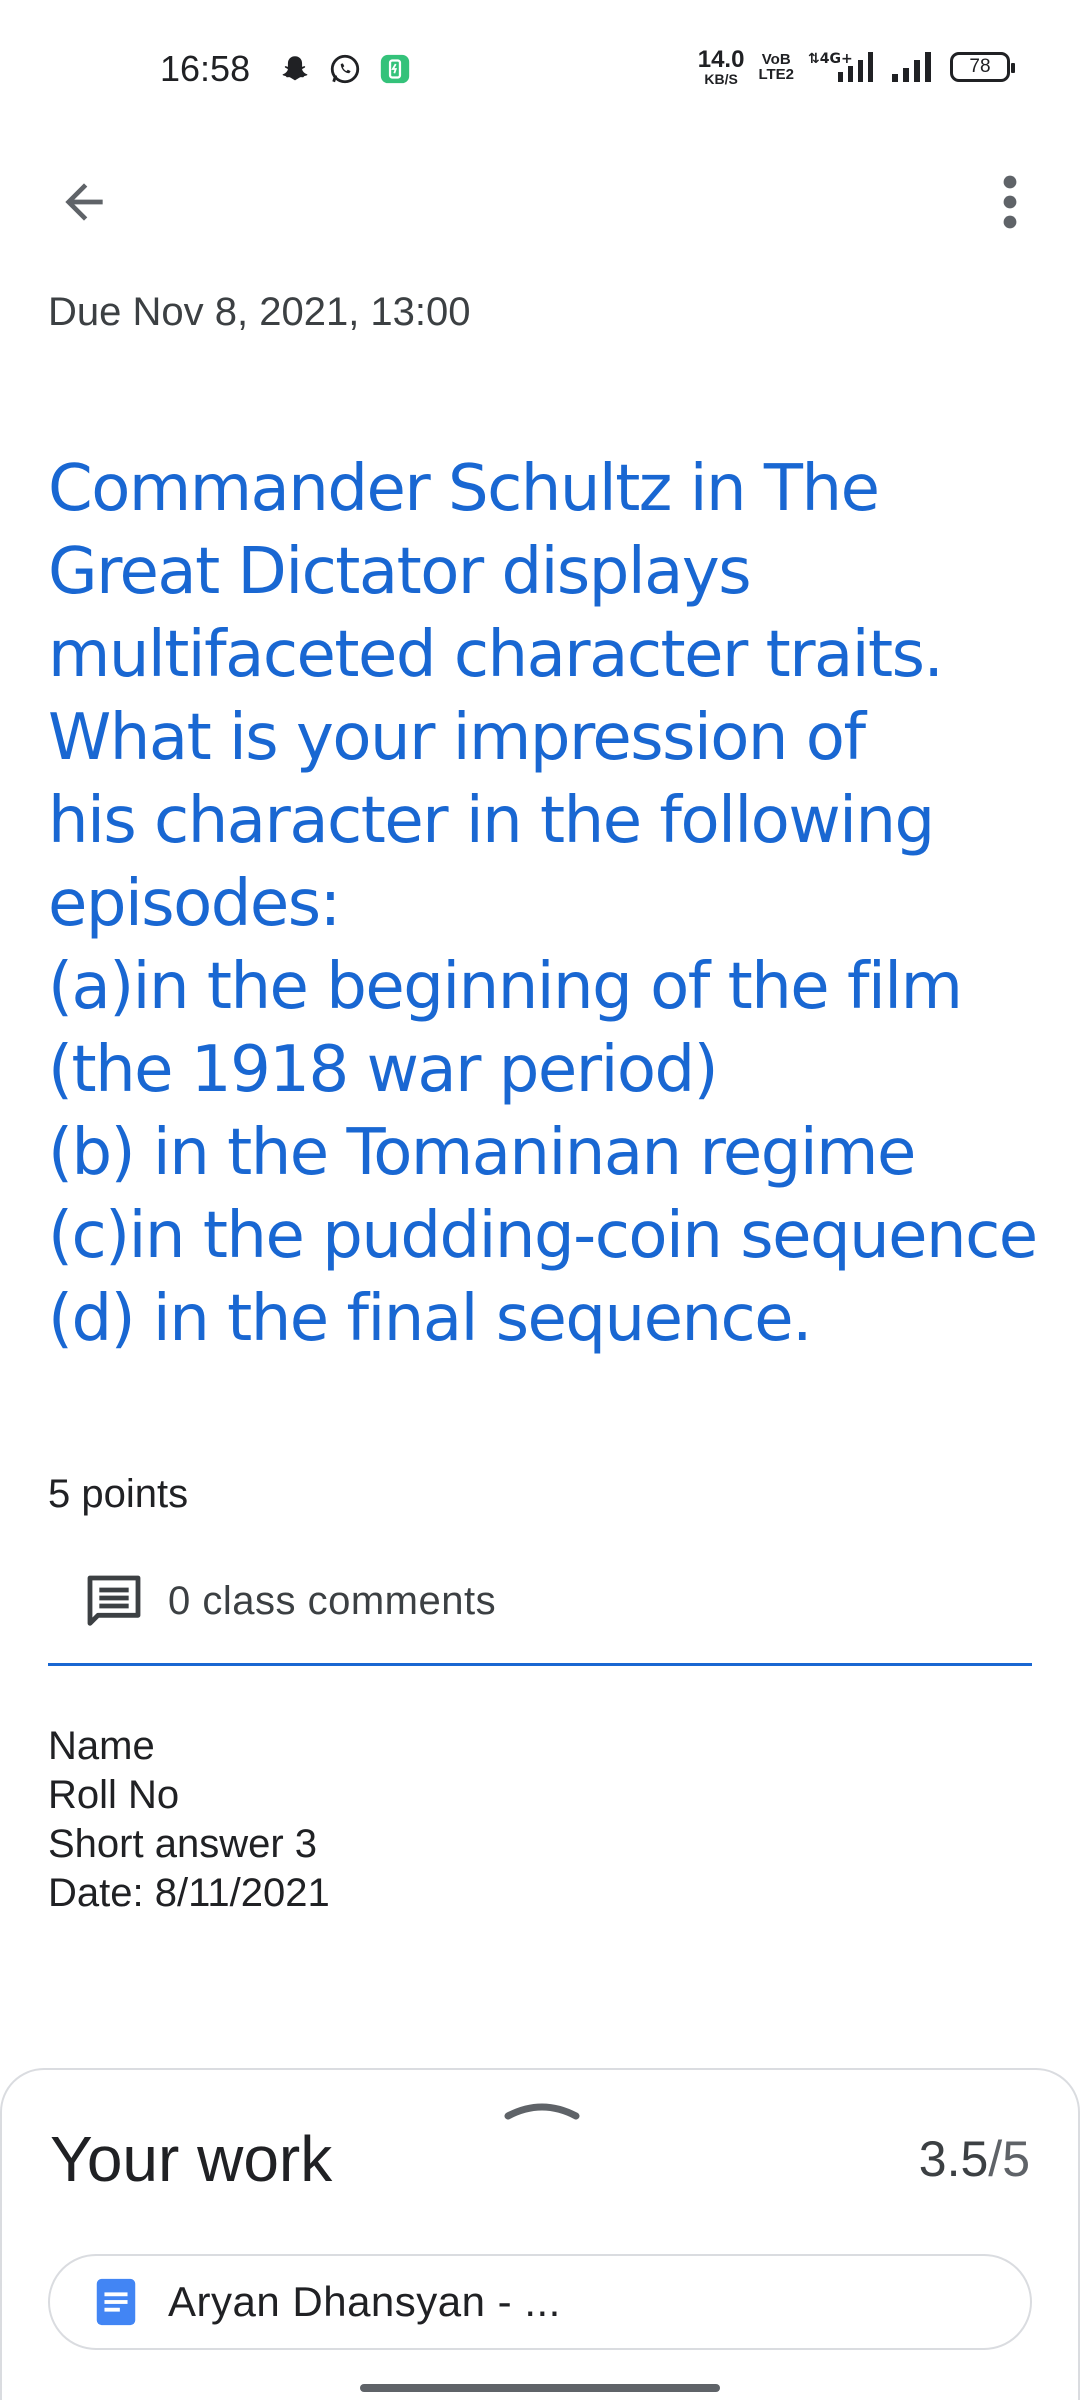  I want to click on grade-total: /5, so click(1009, 2159).